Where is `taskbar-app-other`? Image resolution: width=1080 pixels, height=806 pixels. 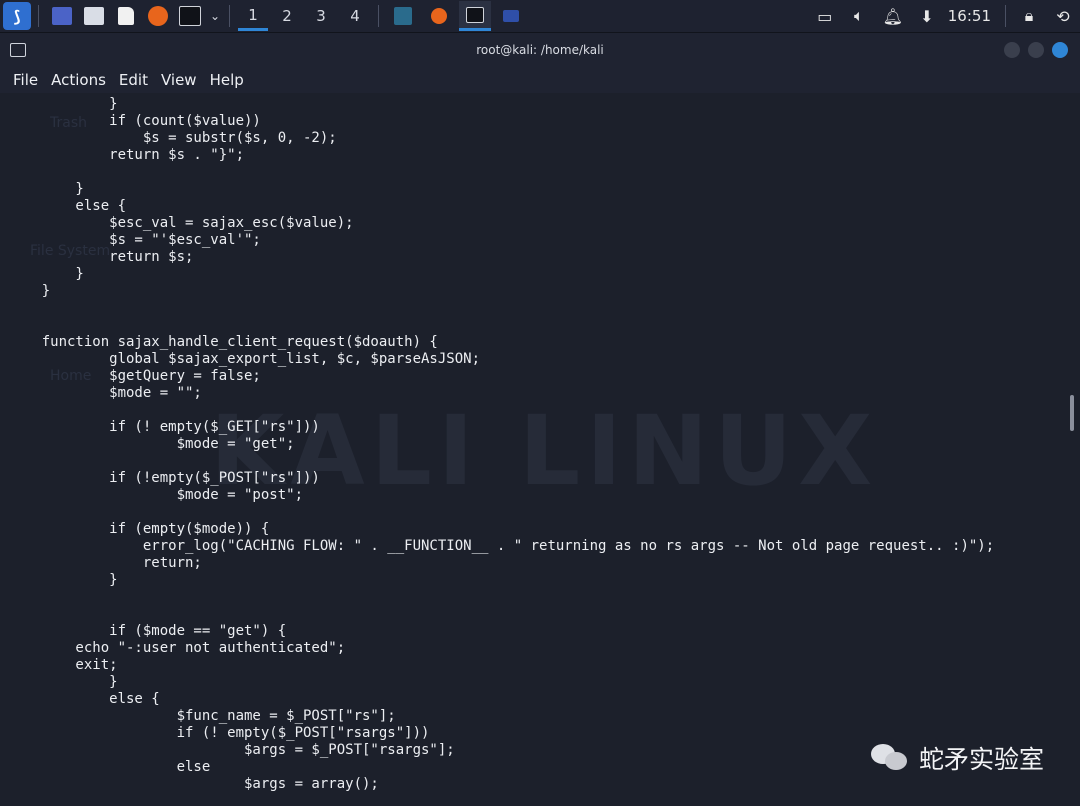
taskbar-app-other is located at coordinates (511, 16).